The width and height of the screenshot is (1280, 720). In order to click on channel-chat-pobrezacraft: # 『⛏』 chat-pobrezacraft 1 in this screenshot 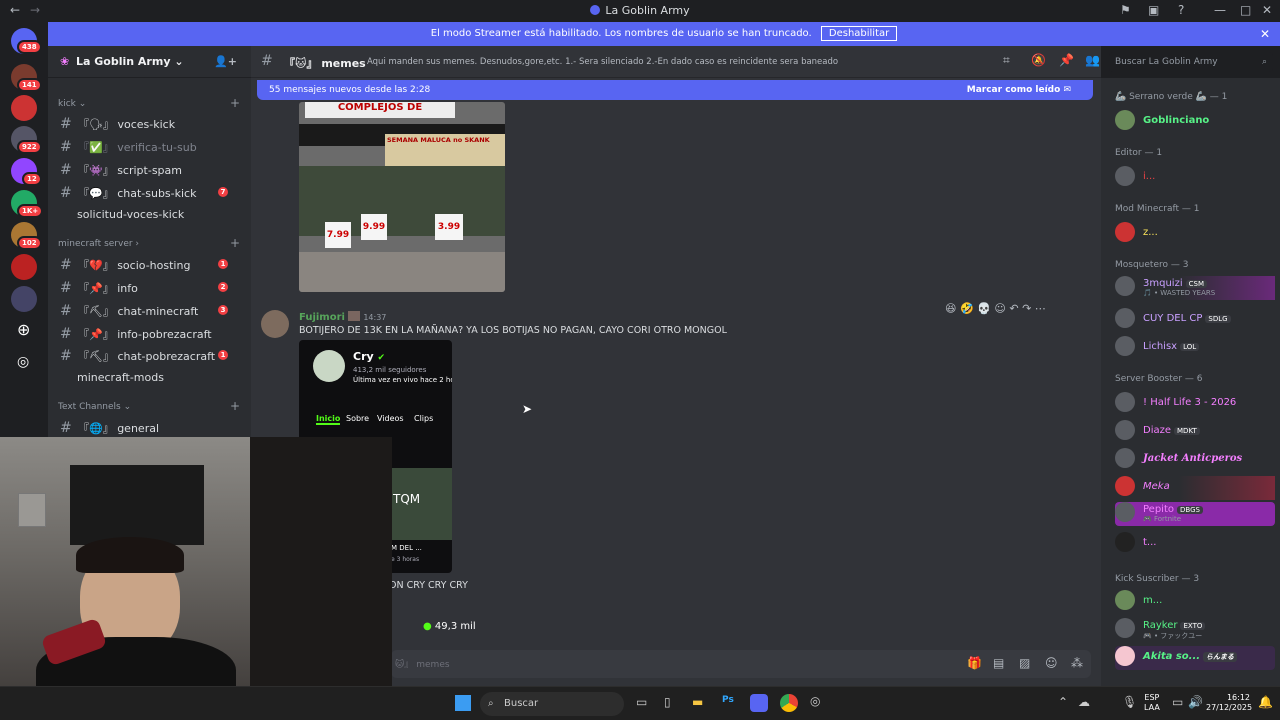, I will do `click(150, 356)`.